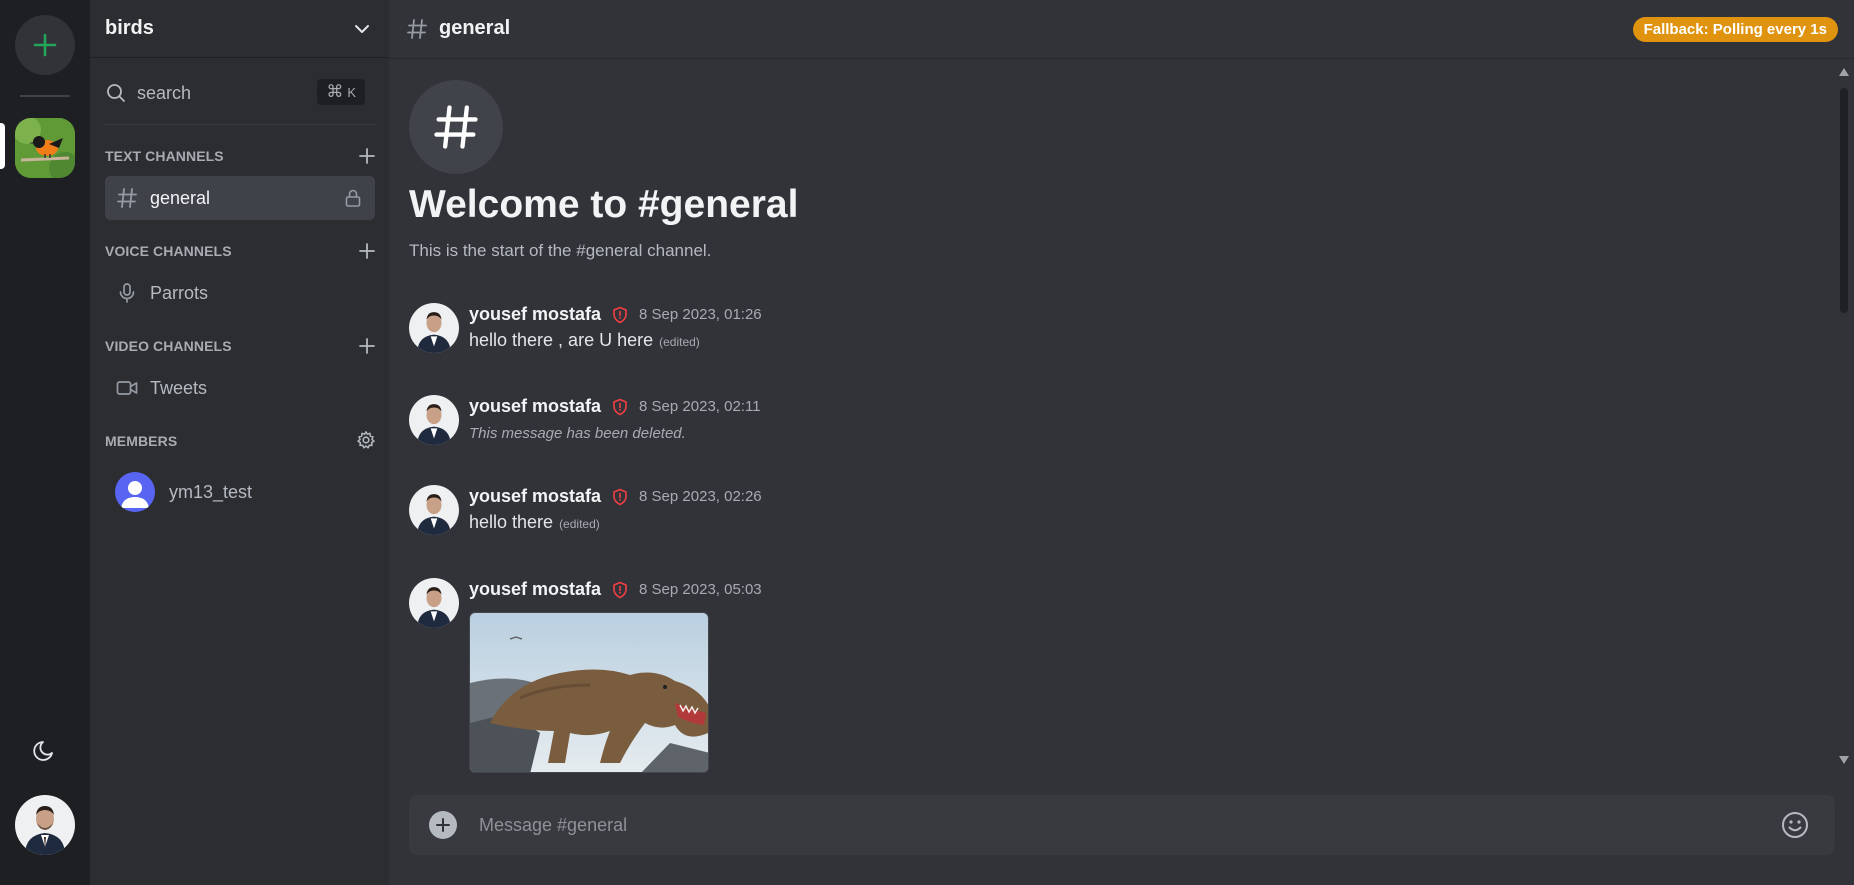 This screenshot has width=1854, height=885. What do you see at coordinates (164, 92) in the screenshot?
I see `search-label: search` at bounding box center [164, 92].